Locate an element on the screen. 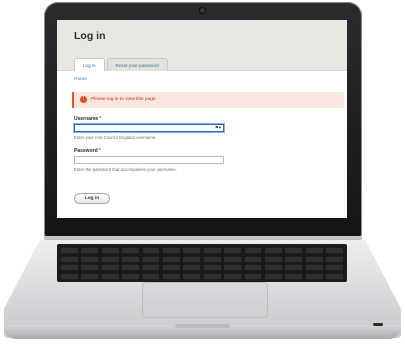 This screenshot has height=347, width=405. sleep-indicator is located at coordinates (378, 324).